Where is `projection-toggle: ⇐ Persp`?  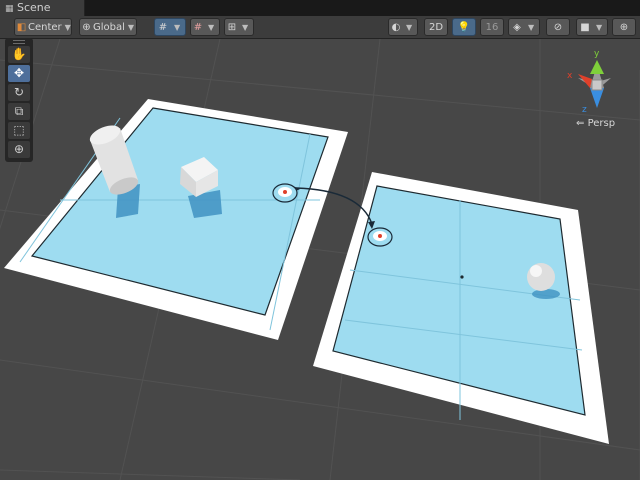 projection-toggle: ⇐ Persp is located at coordinates (595, 123).